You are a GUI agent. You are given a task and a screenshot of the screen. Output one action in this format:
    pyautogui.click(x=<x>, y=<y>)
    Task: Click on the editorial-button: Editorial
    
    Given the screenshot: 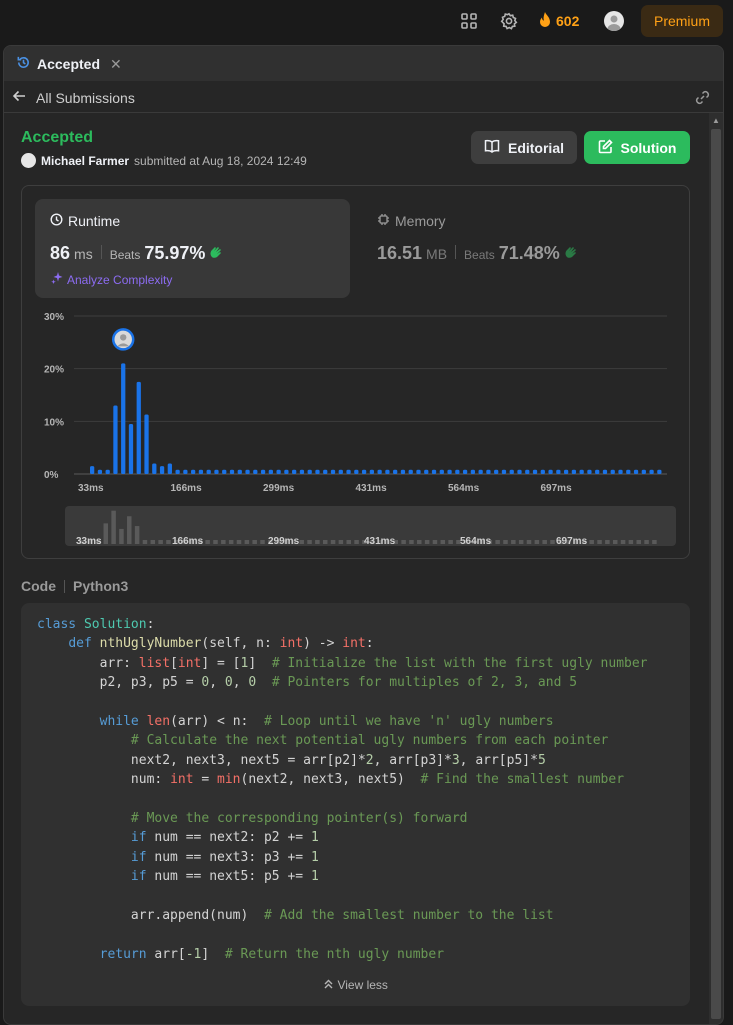 What is the action you would take?
    pyautogui.click(x=524, y=147)
    